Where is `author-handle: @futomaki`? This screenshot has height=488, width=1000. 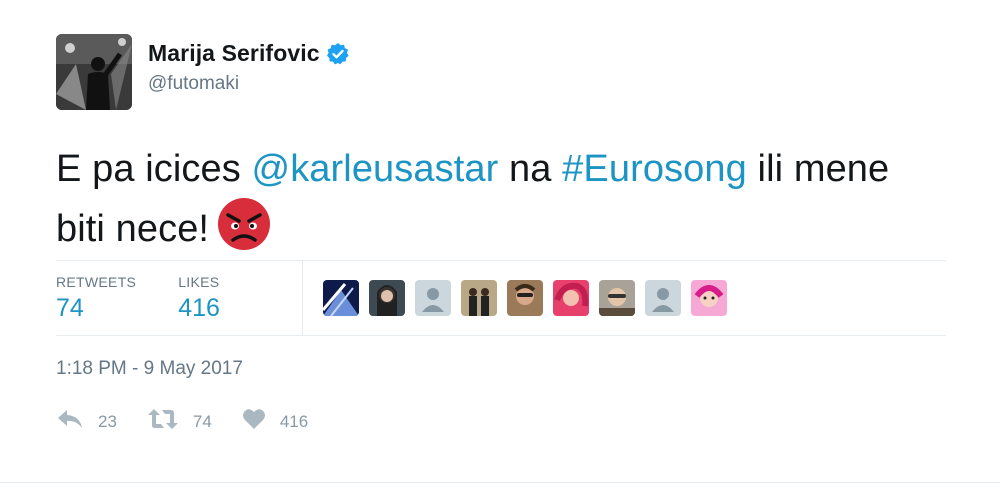
author-handle: @futomaki is located at coordinates (249, 84).